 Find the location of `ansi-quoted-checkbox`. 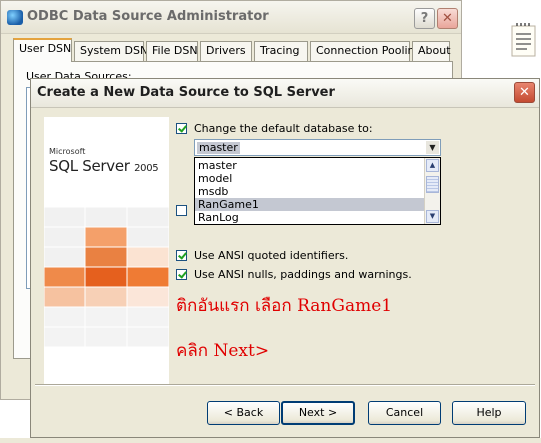

ansi-quoted-checkbox is located at coordinates (181, 255).